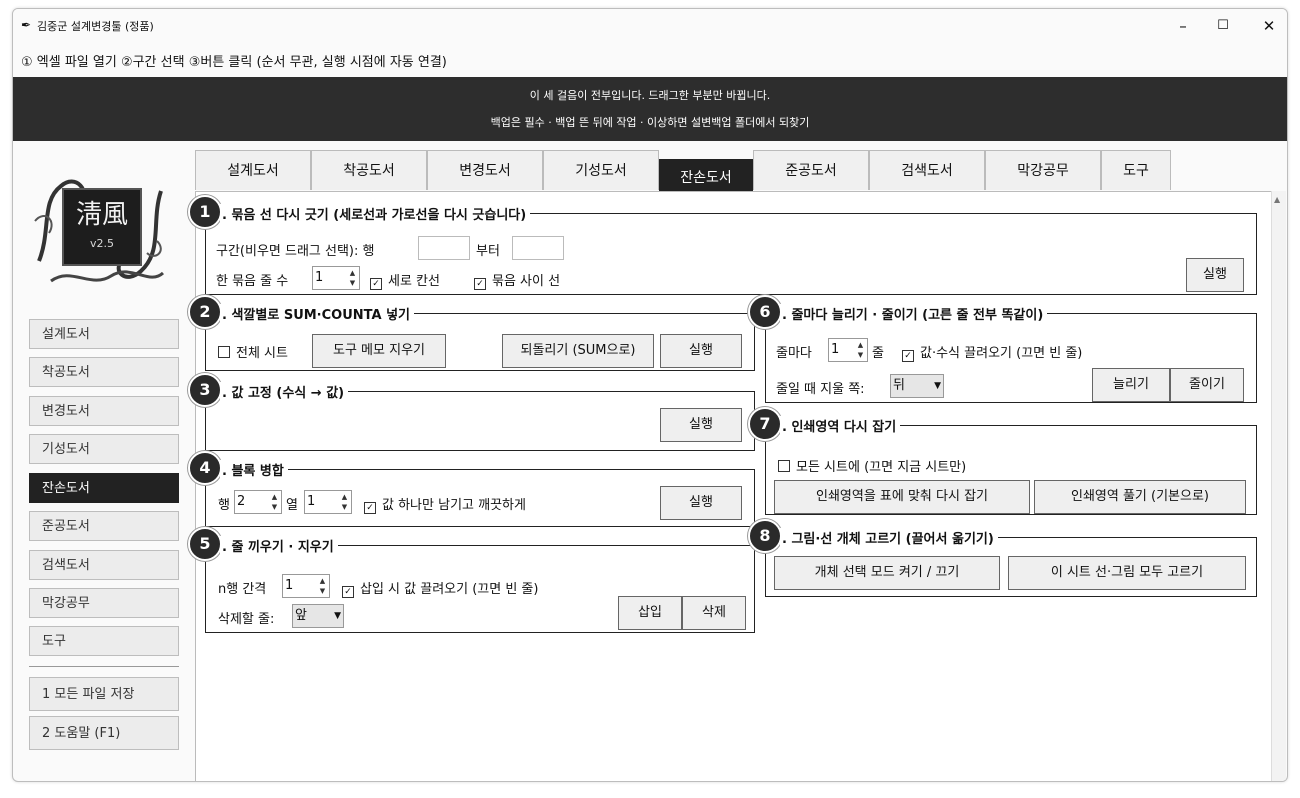 The image size is (1300, 798). What do you see at coordinates (794, 353) in the screenshot?
I see `every-label: 줄마다` at bounding box center [794, 353].